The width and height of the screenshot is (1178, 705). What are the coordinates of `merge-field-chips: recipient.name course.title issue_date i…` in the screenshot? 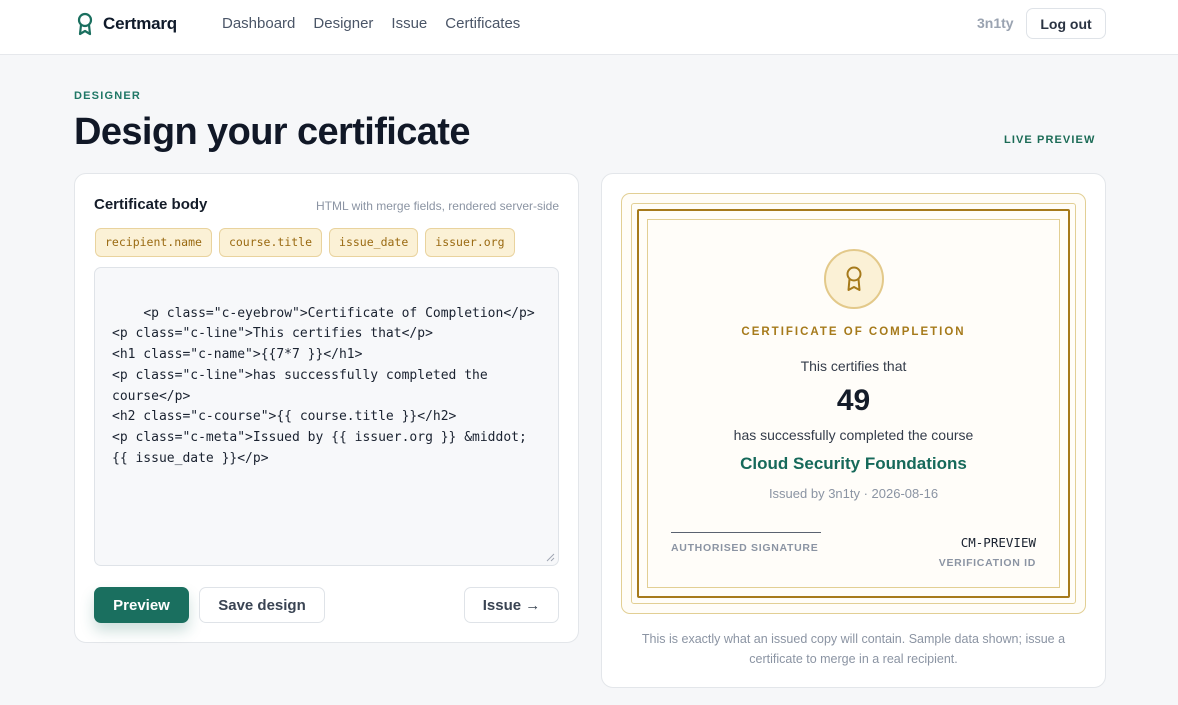 It's located at (305, 242).